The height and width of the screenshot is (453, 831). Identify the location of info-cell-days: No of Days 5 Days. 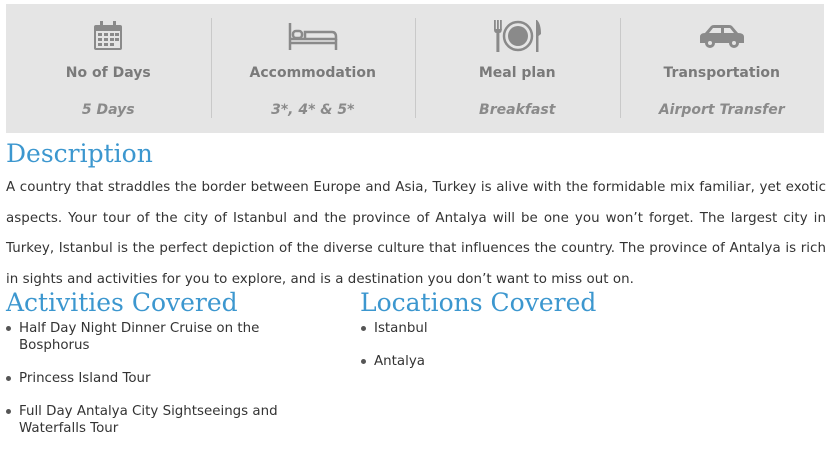
(108, 68).